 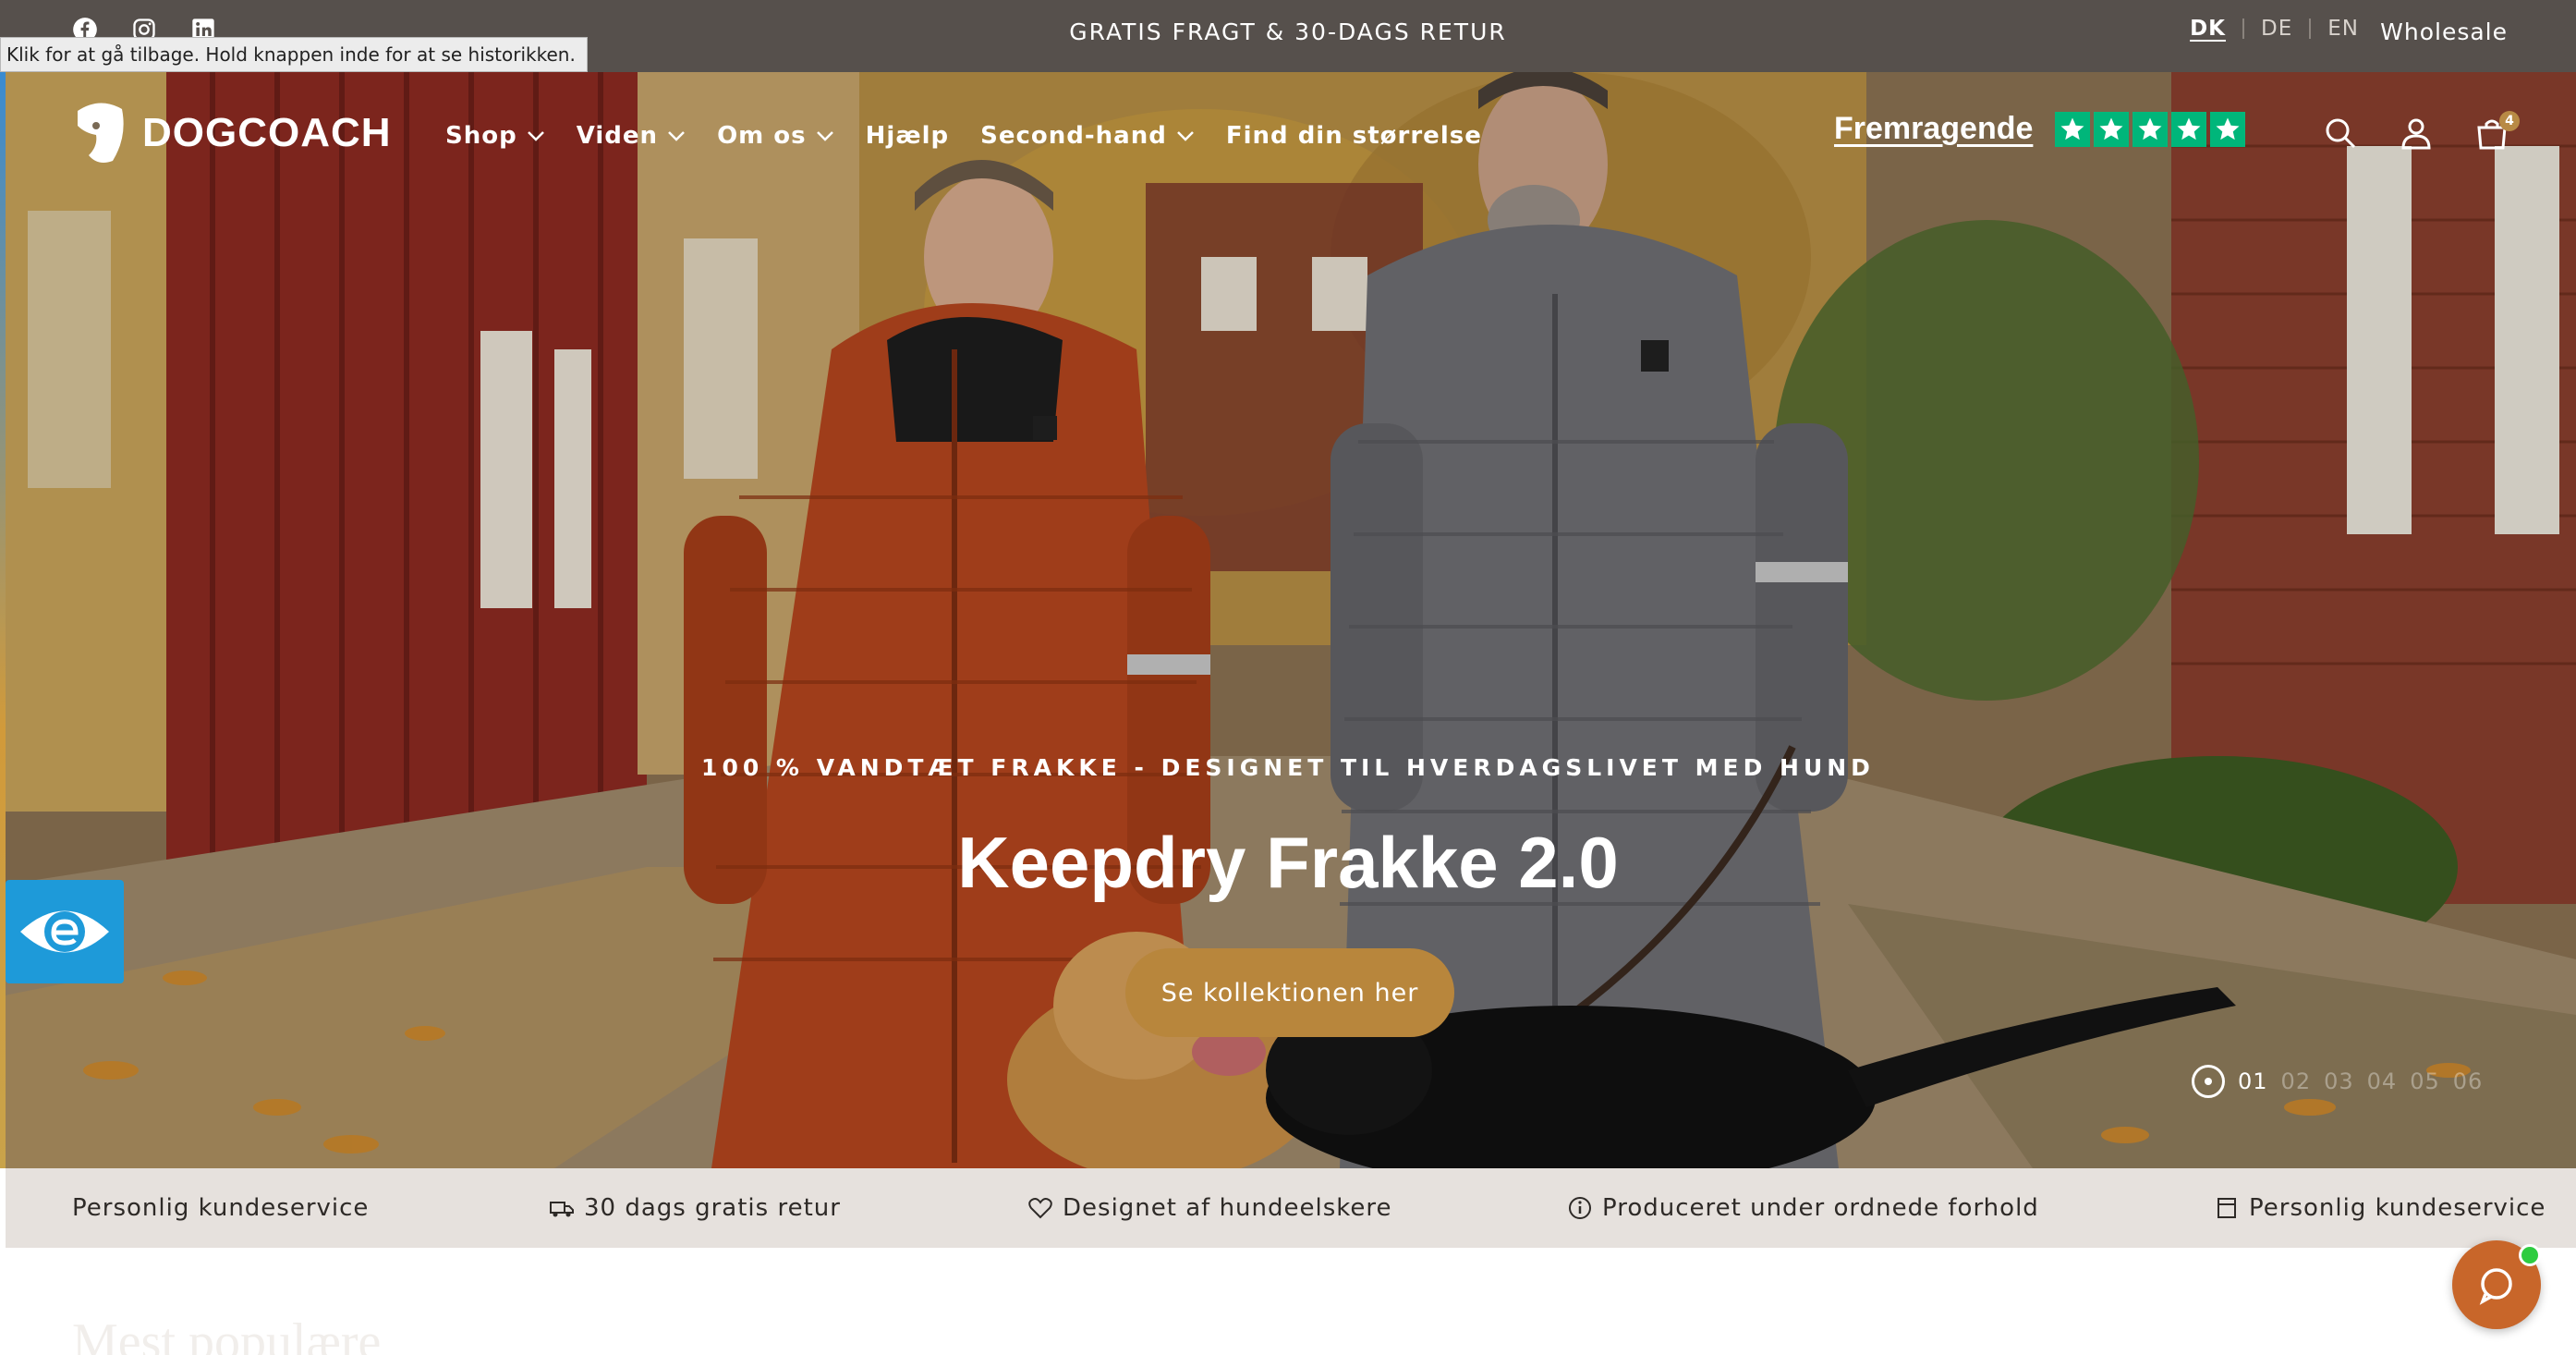 I want to click on slide-pagination: 01 02 03 04 05 06, so click(x=2337, y=1081).